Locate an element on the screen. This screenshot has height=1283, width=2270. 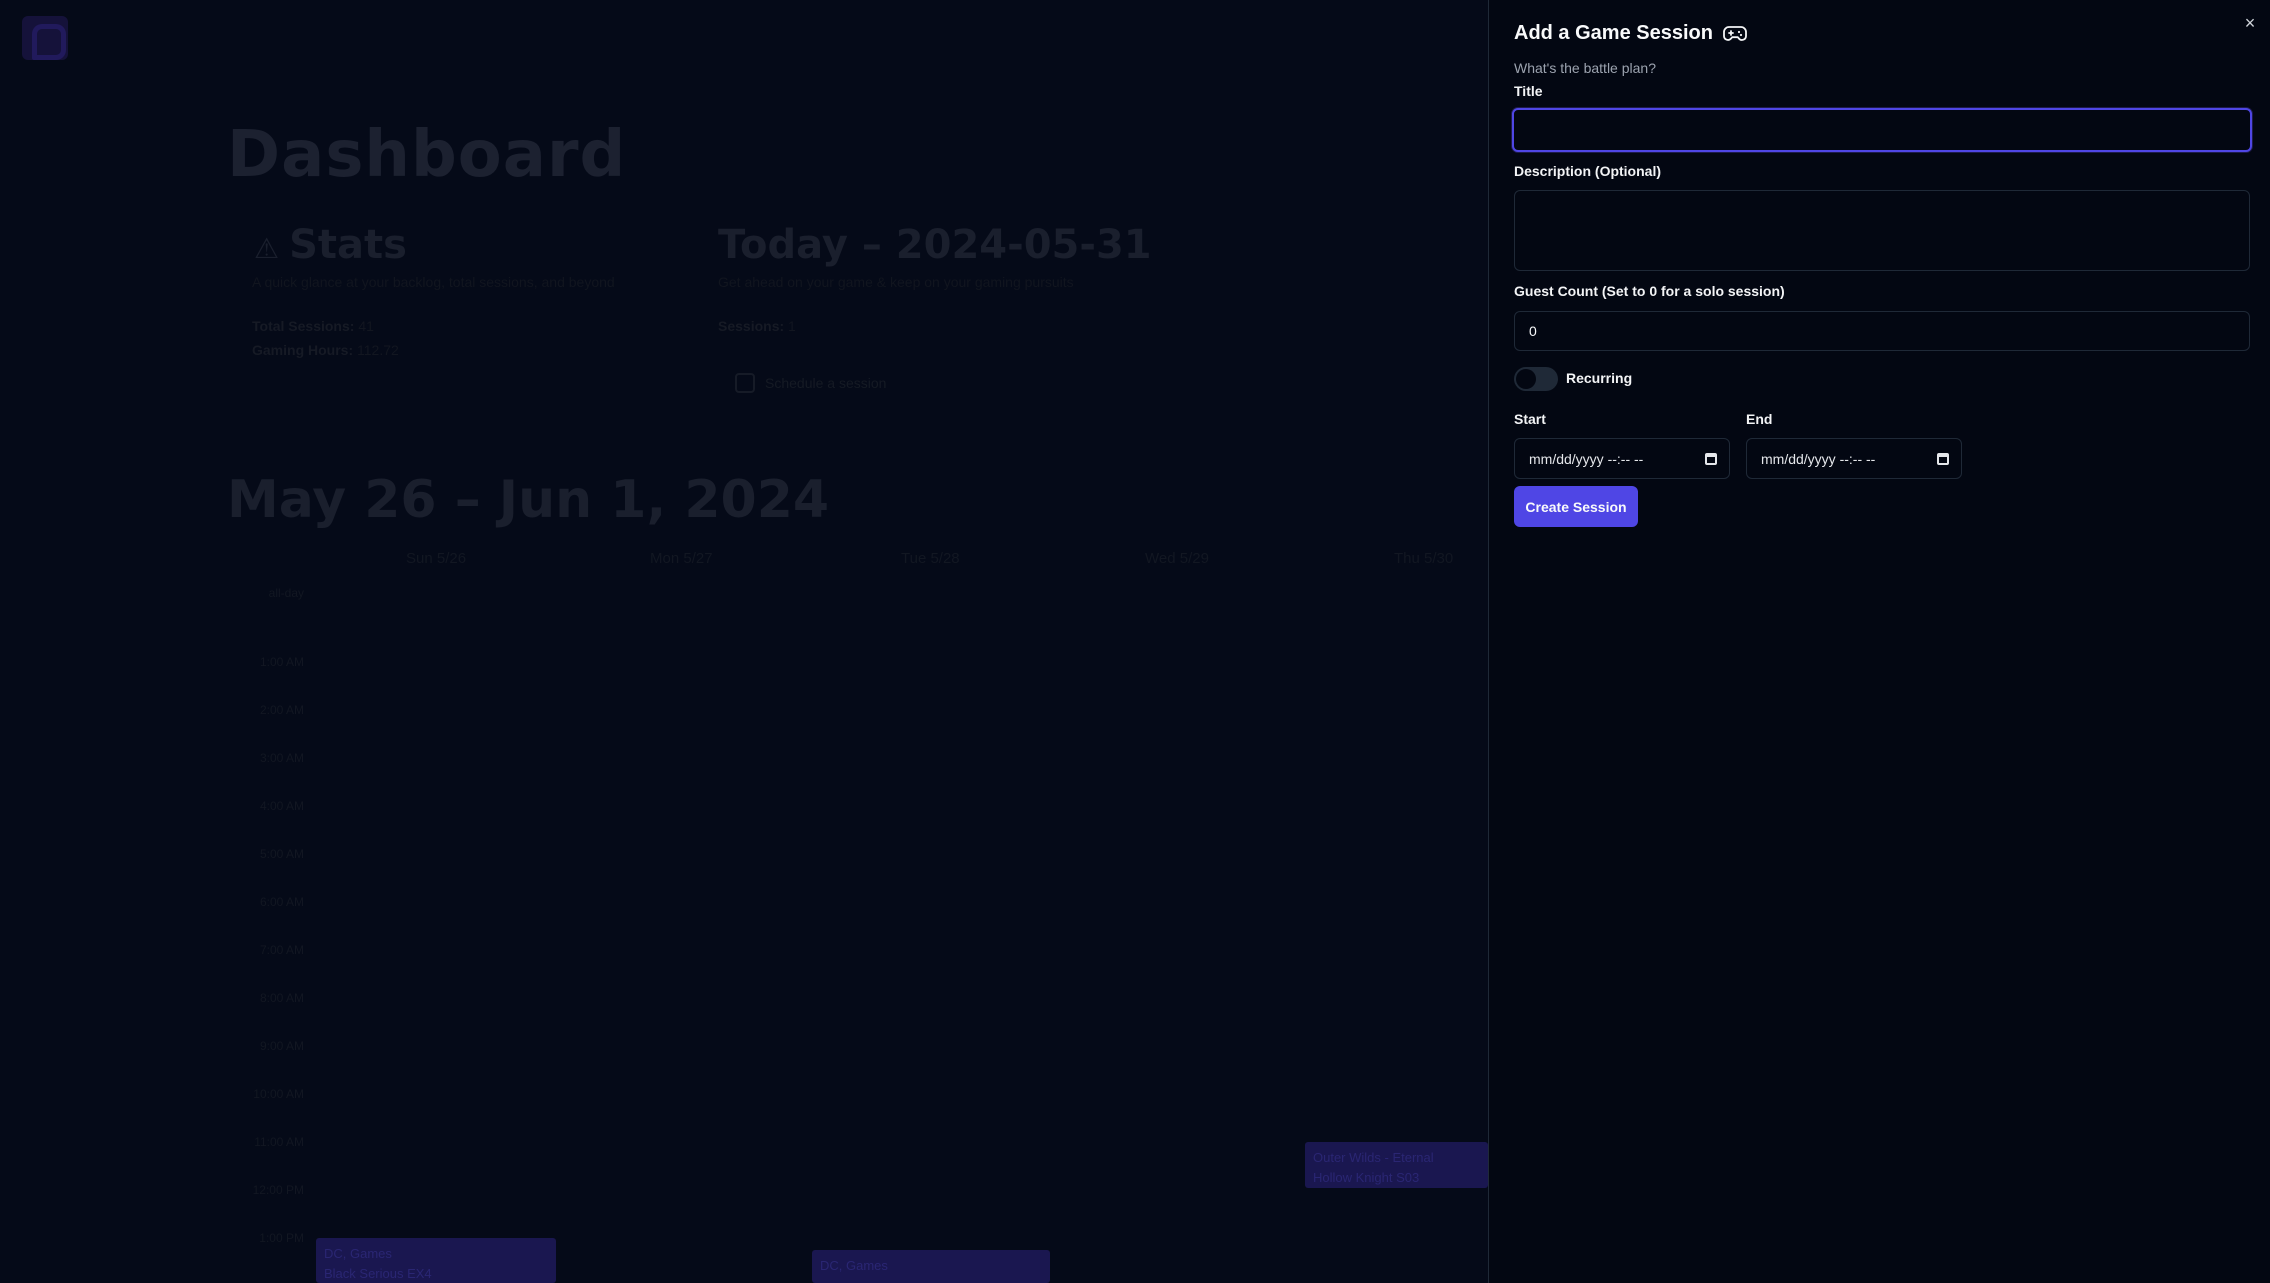
schedule-session-button: Schedule a session is located at coordinates (810, 383).